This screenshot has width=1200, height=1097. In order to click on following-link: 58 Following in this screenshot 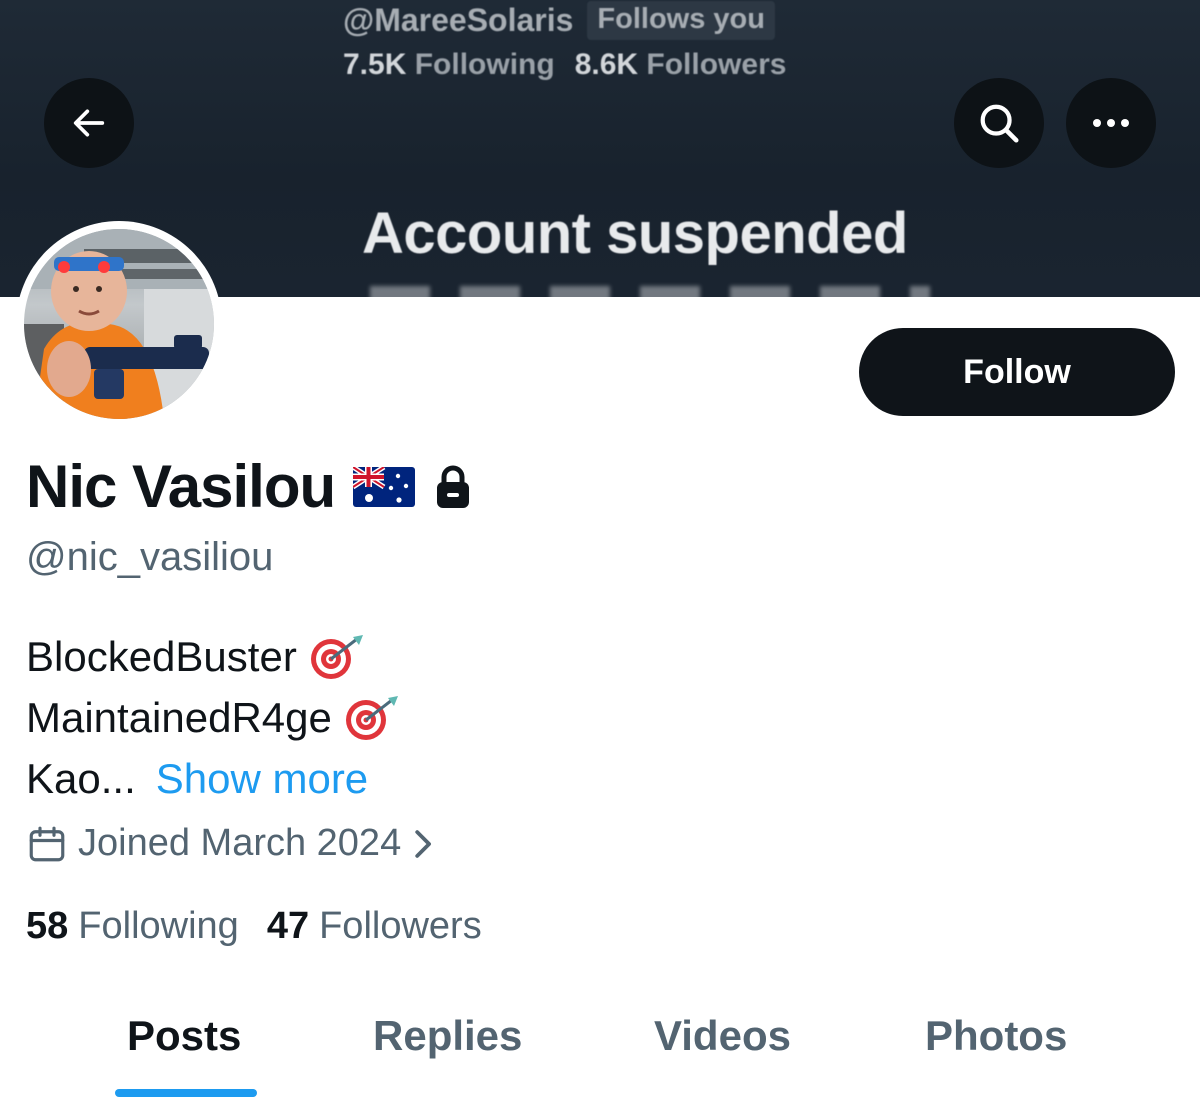, I will do `click(132, 926)`.